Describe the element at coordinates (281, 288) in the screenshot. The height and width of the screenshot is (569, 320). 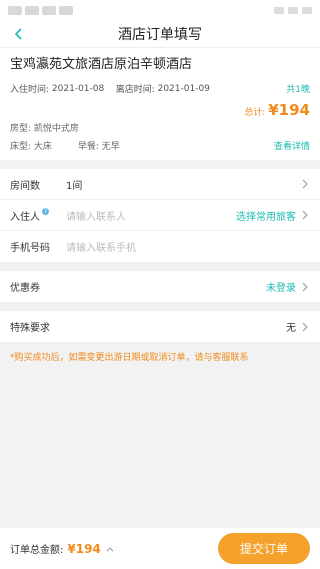
I see `coupon-value: 未登录` at that location.